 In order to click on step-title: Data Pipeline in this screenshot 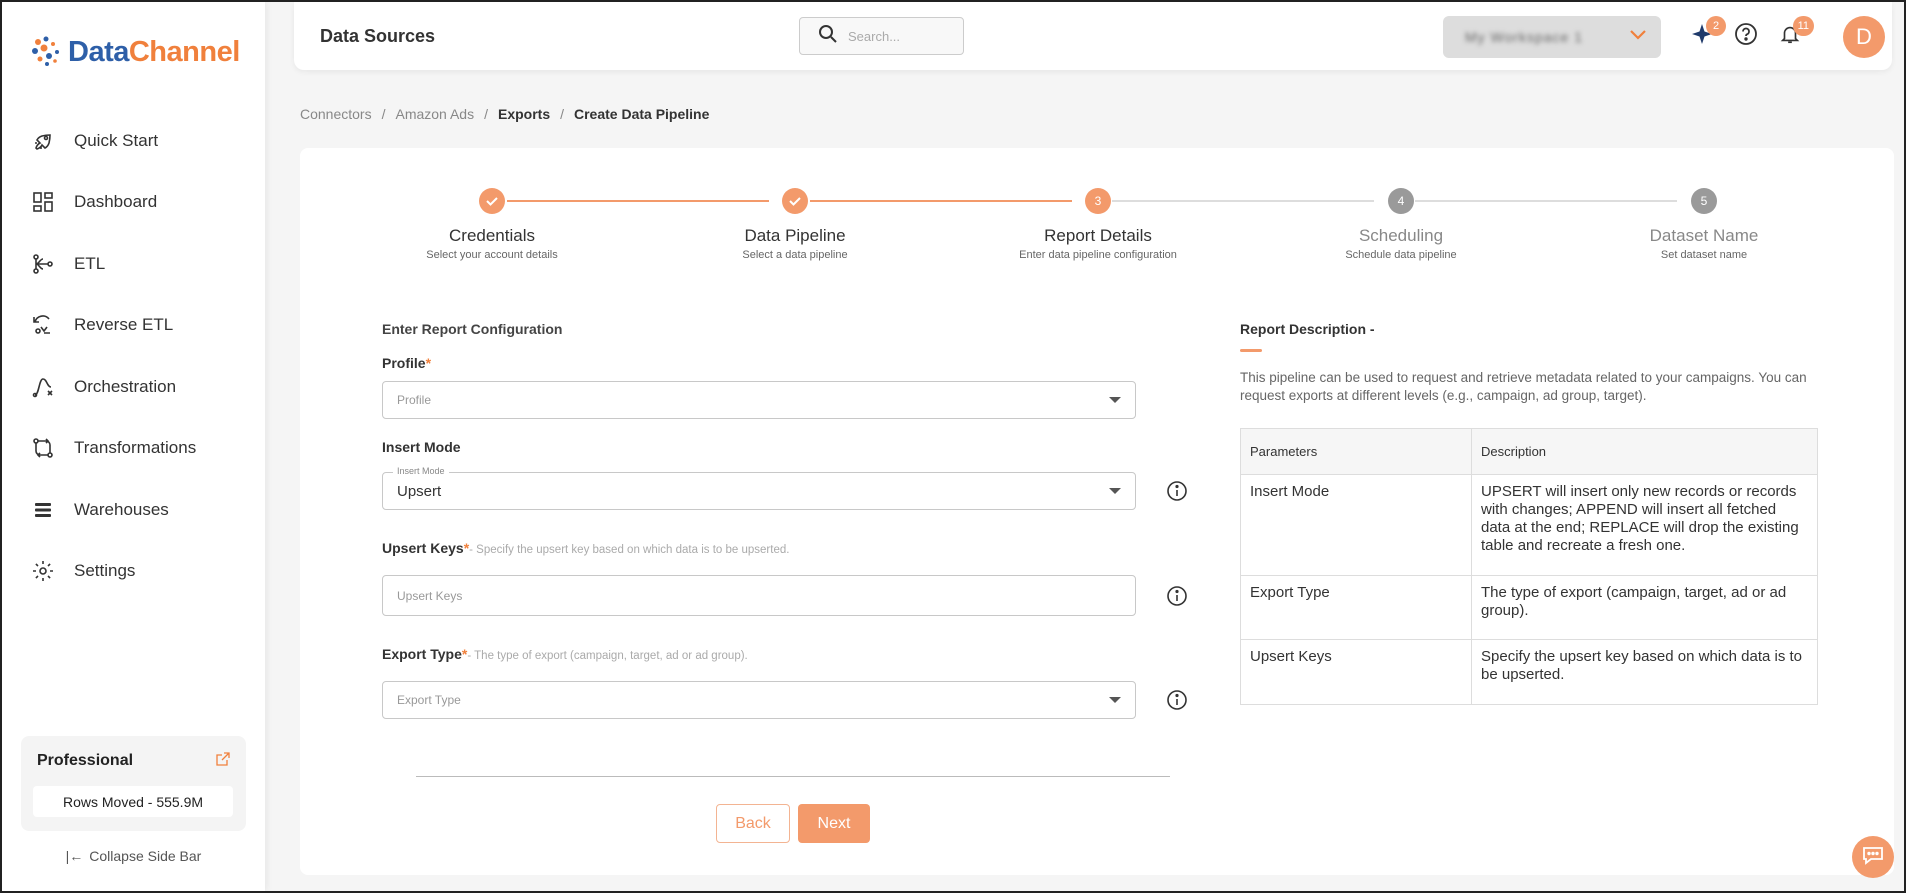, I will do `click(795, 235)`.